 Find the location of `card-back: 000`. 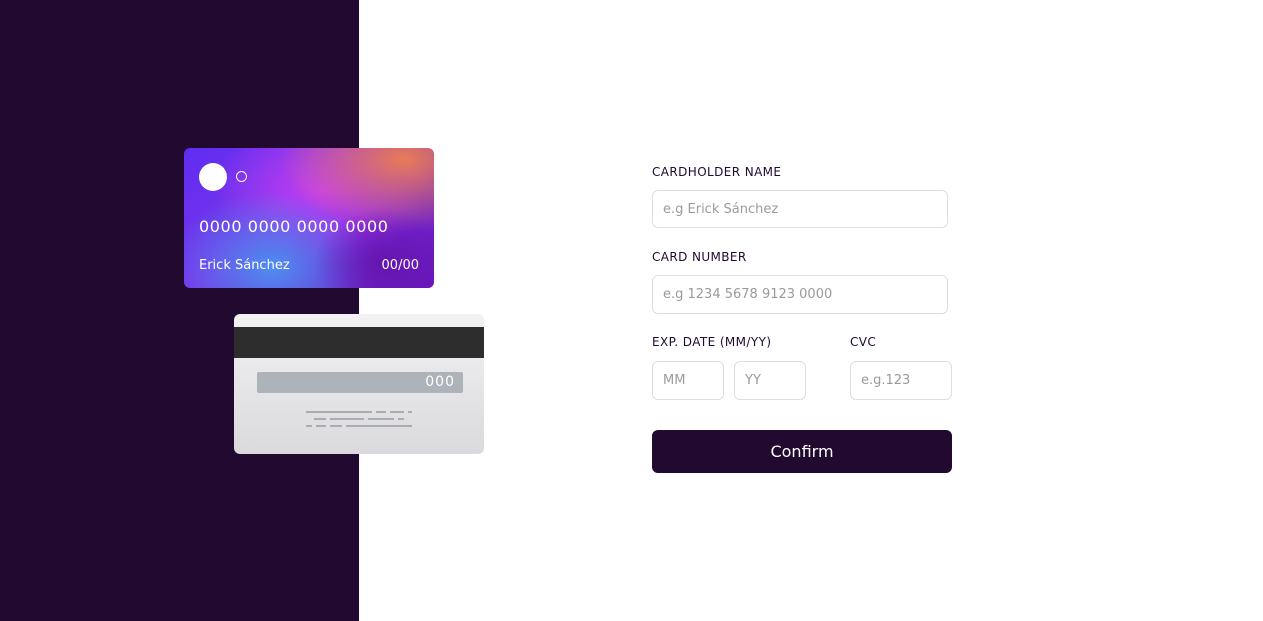

card-back: 000 is located at coordinates (359, 384).